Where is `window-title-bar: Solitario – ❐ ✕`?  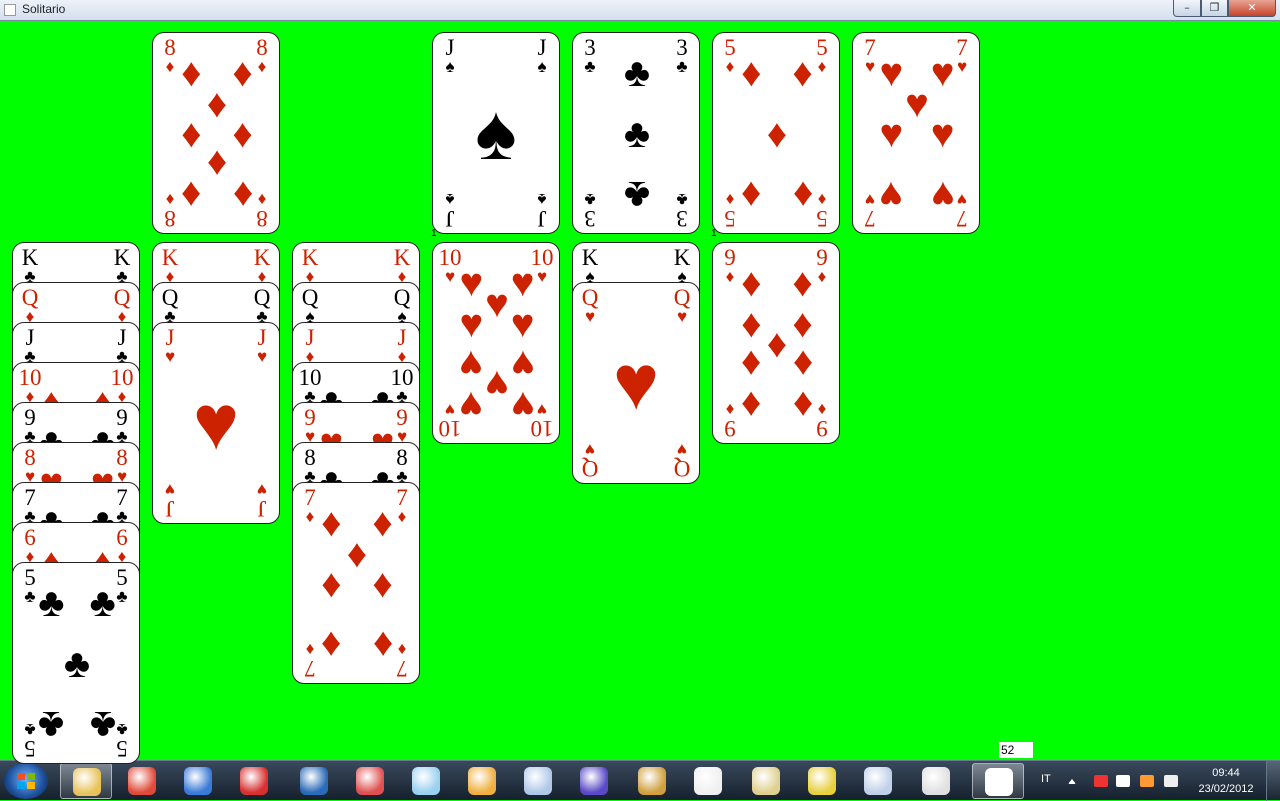
window-title-bar: Solitario – ❐ ✕ is located at coordinates (640, 10).